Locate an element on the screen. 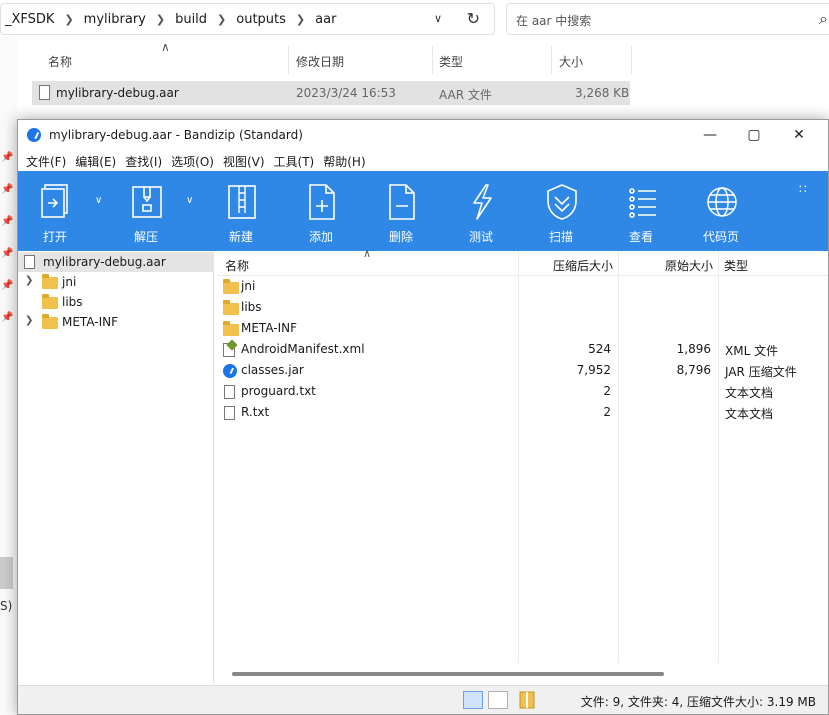  breadcrumb-item: build is located at coordinates (191, 19).